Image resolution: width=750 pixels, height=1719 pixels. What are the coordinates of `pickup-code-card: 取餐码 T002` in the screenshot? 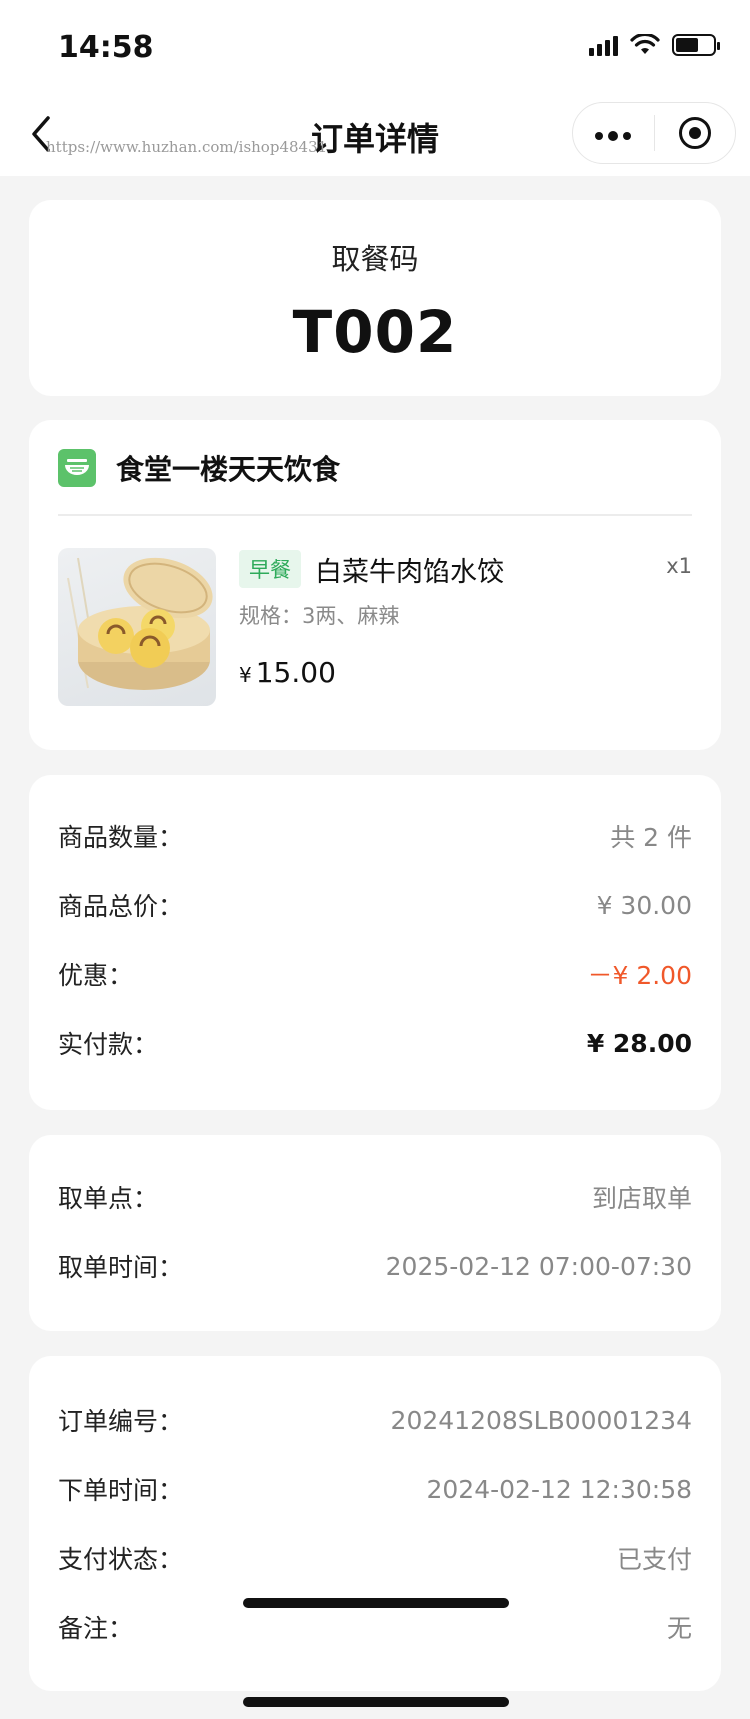 It's located at (375, 298).